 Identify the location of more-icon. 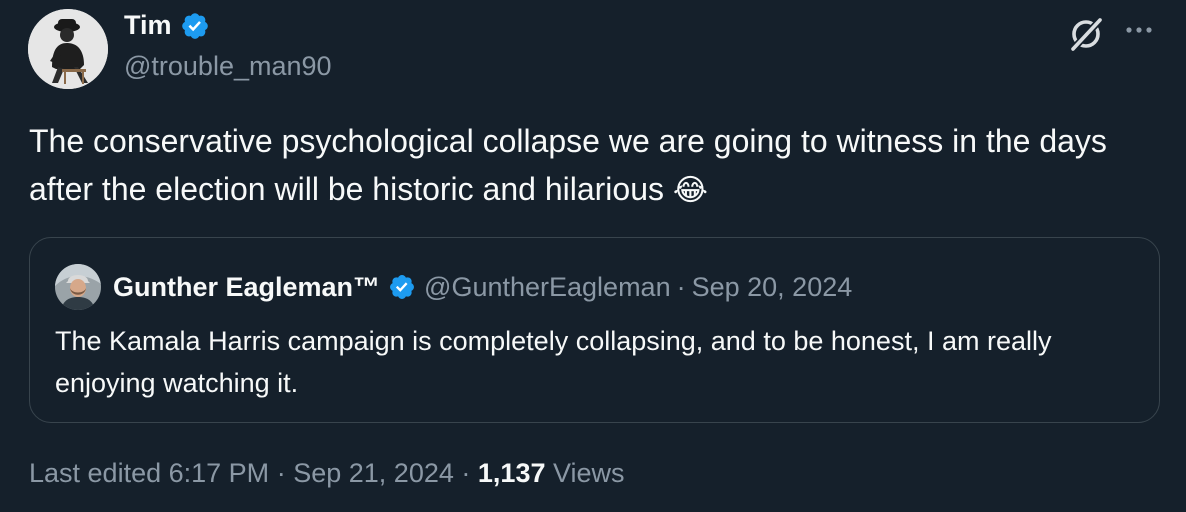
(1139, 30).